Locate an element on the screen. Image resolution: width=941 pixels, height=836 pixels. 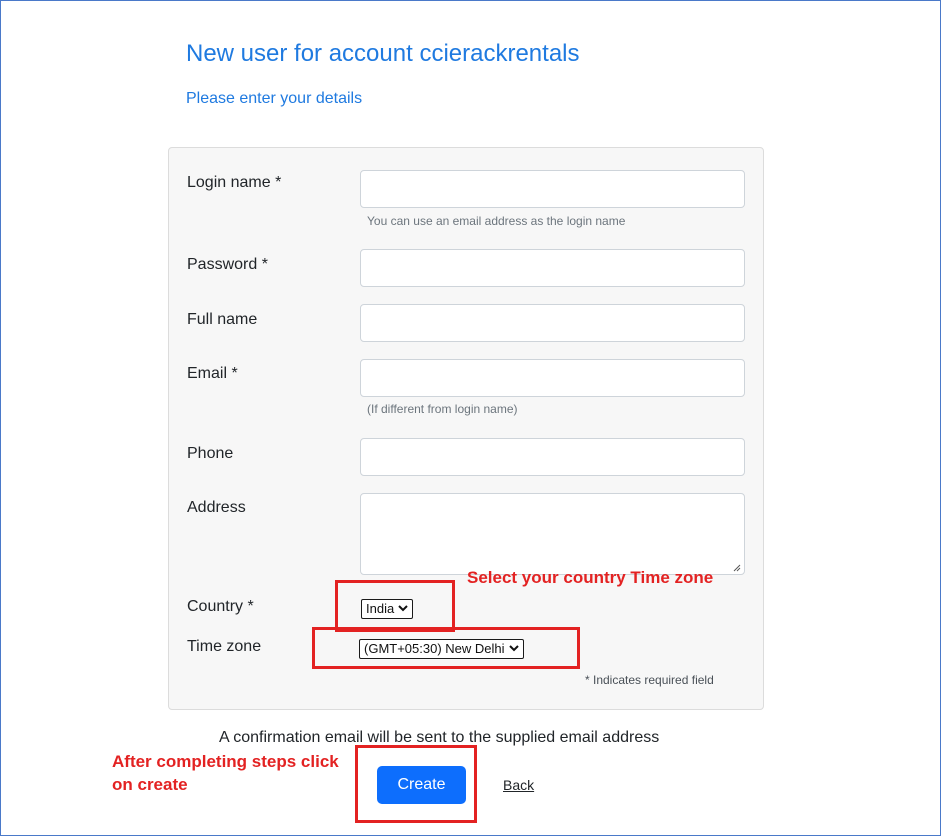
create-button: Create is located at coordinates (421, 785).